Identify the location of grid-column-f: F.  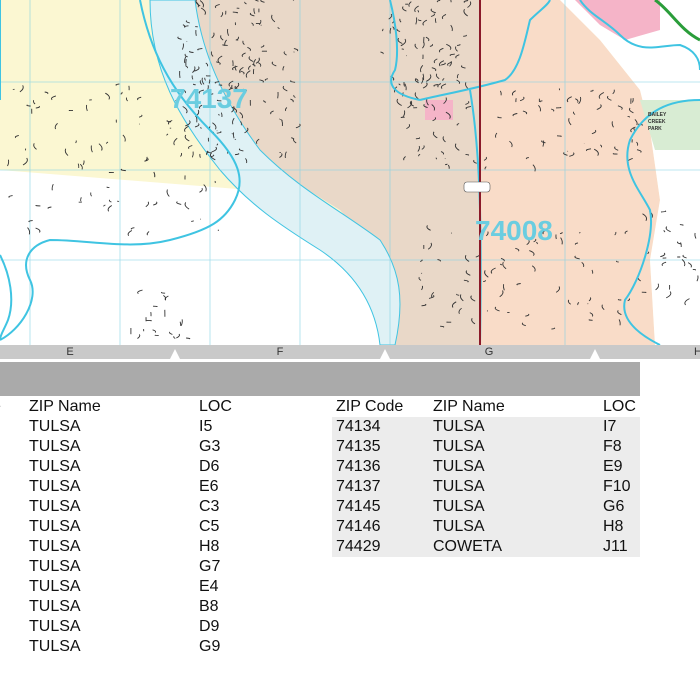
(280, 352).